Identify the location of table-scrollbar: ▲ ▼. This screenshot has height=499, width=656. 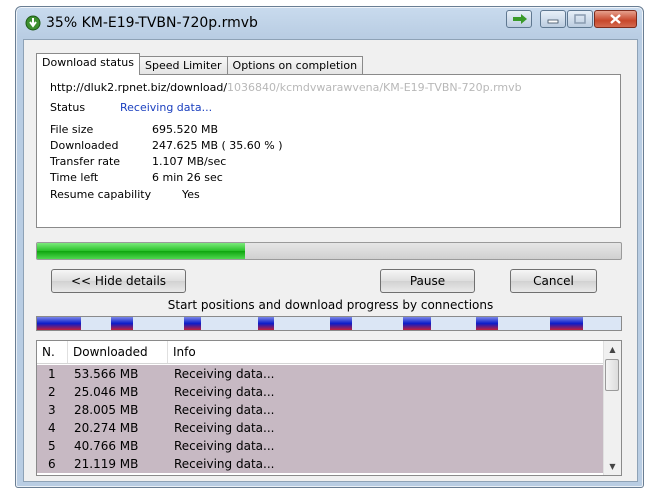
(612, 408).